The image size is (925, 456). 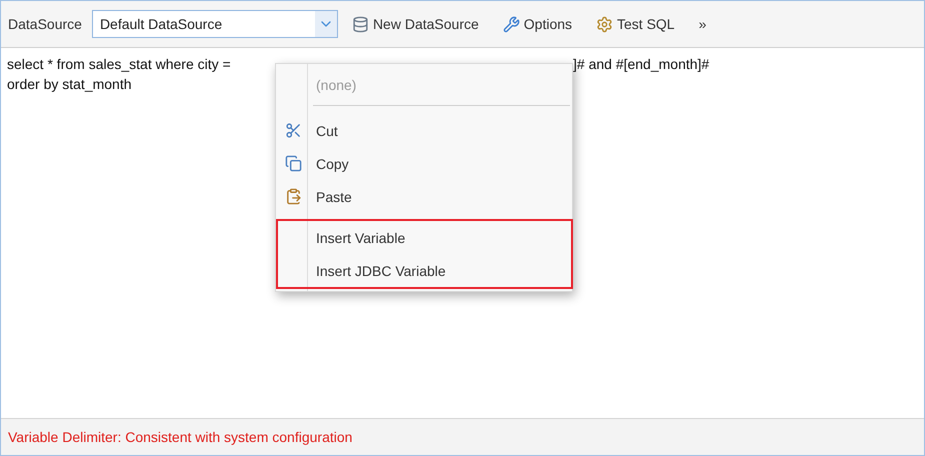 What do you see at coordinates (293, 196) in the screenshot?
I see `paste-icon` at bounding box center [293, 196].